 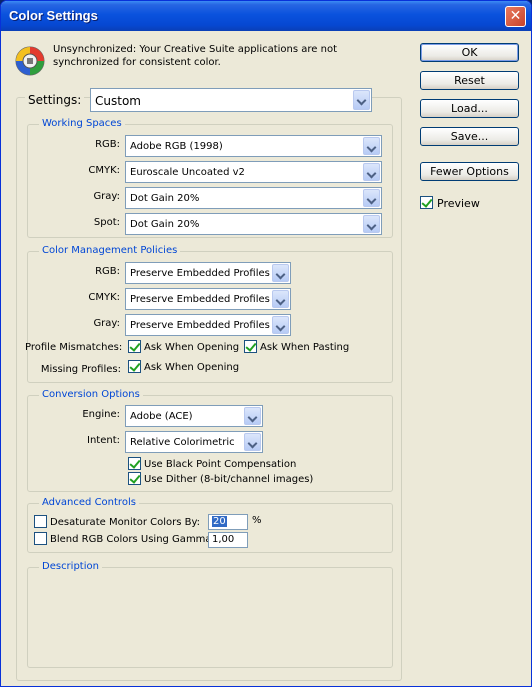 What do you see at coordinates (228, 540) in the screenshot?
I see `blend-gamma-input: 1,00` at bounding box center [228, 540].